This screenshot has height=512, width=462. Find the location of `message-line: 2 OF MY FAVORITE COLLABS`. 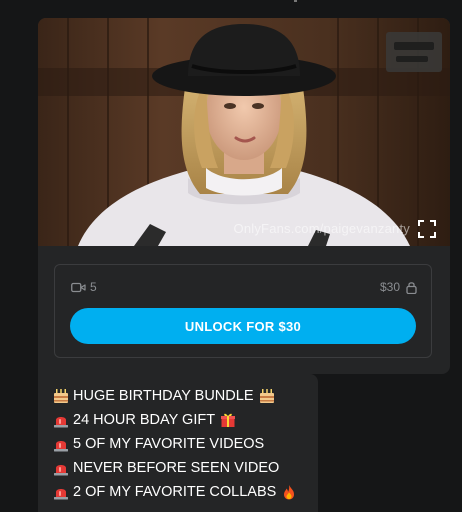

message-line: 2 OF MY FAVORITE COLLABS is located at coordinates (175, 492).